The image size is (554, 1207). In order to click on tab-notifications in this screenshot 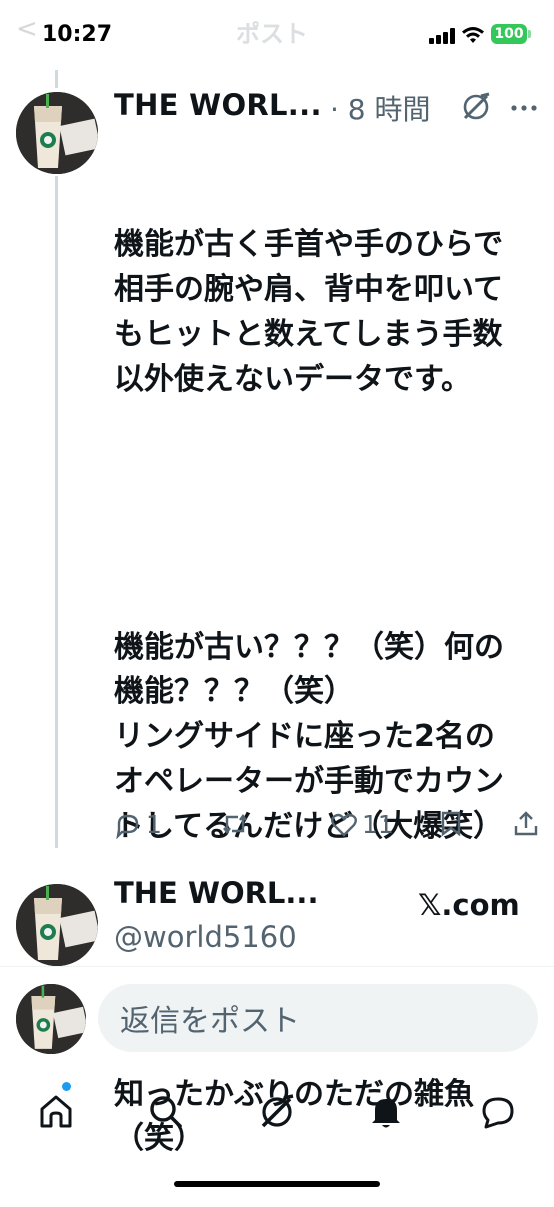, I will do `click(386, 1112)`.